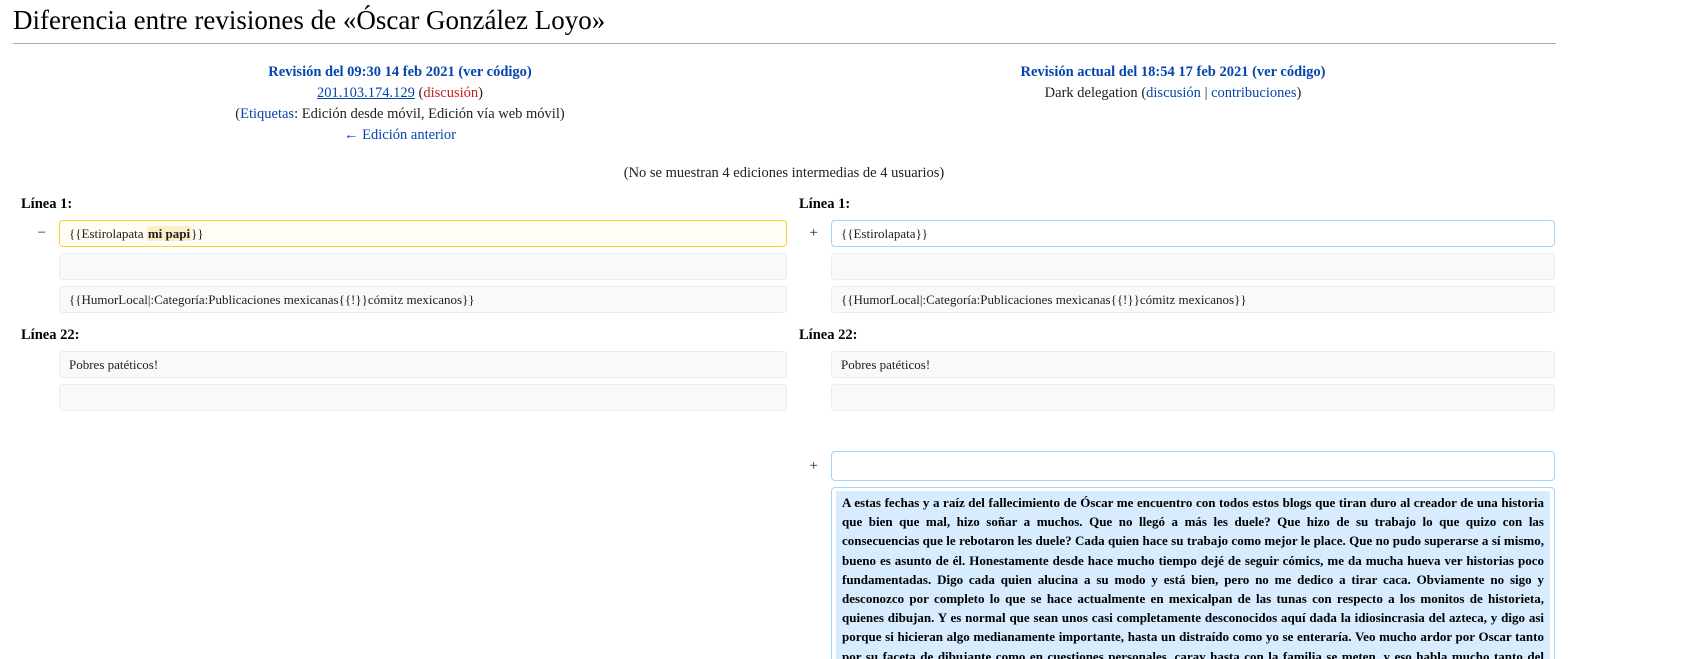 The width and height of the screenshot is (1688, 659). I want to click on new-revision-talk-link: discusión, so click(1173, 93).